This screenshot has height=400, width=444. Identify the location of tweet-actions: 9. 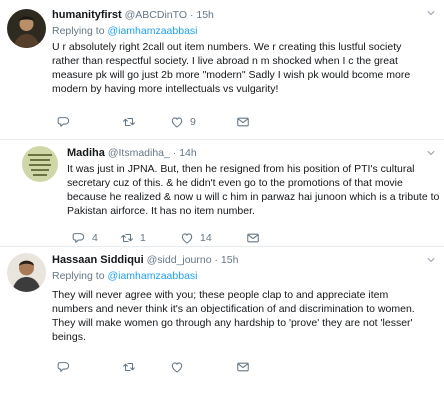
(153, 122).